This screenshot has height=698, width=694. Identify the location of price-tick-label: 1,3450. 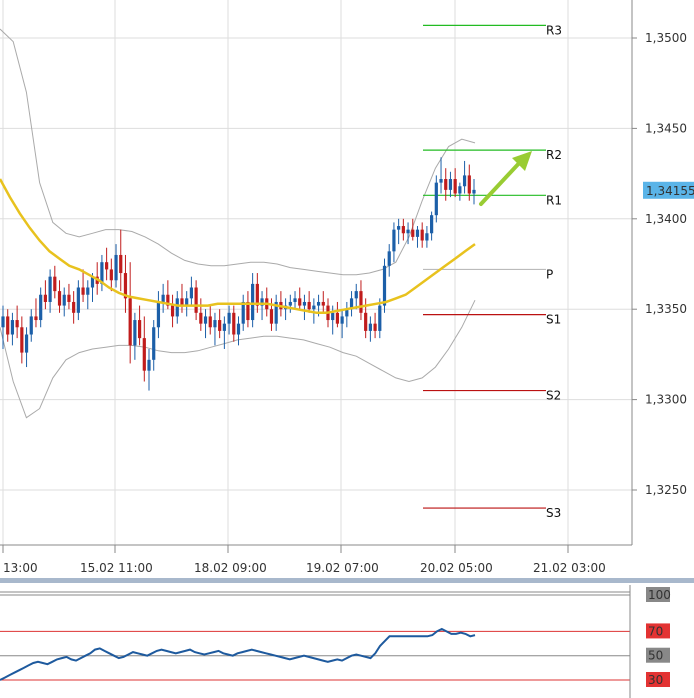
(666, 128).